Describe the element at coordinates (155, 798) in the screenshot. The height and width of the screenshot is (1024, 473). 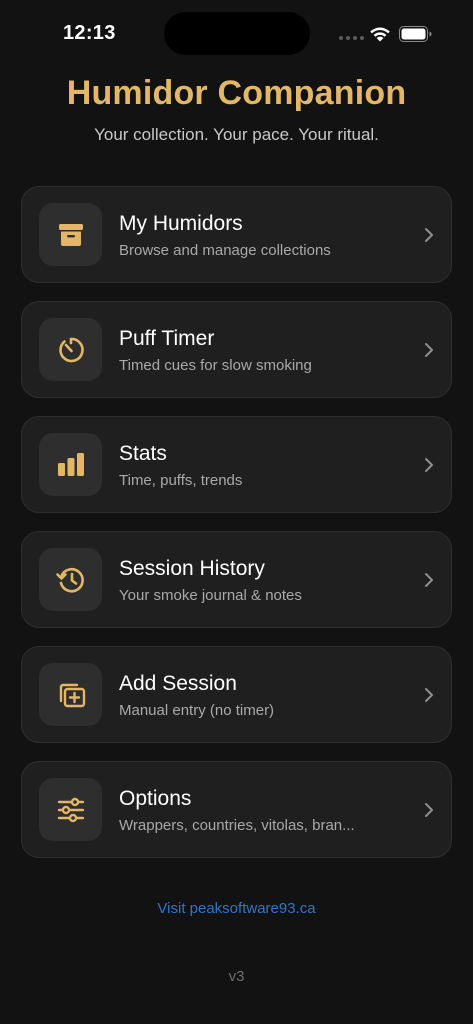
I see `menu-item-title: Options` at that location.